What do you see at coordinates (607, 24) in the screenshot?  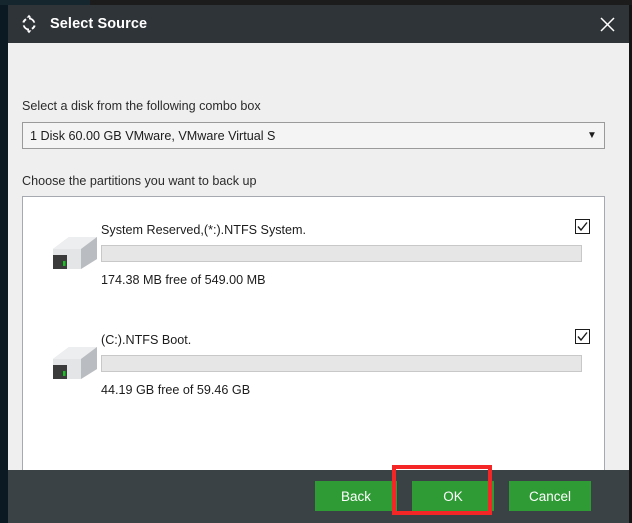 I see `close-icon` at bounding box center [607, 24].